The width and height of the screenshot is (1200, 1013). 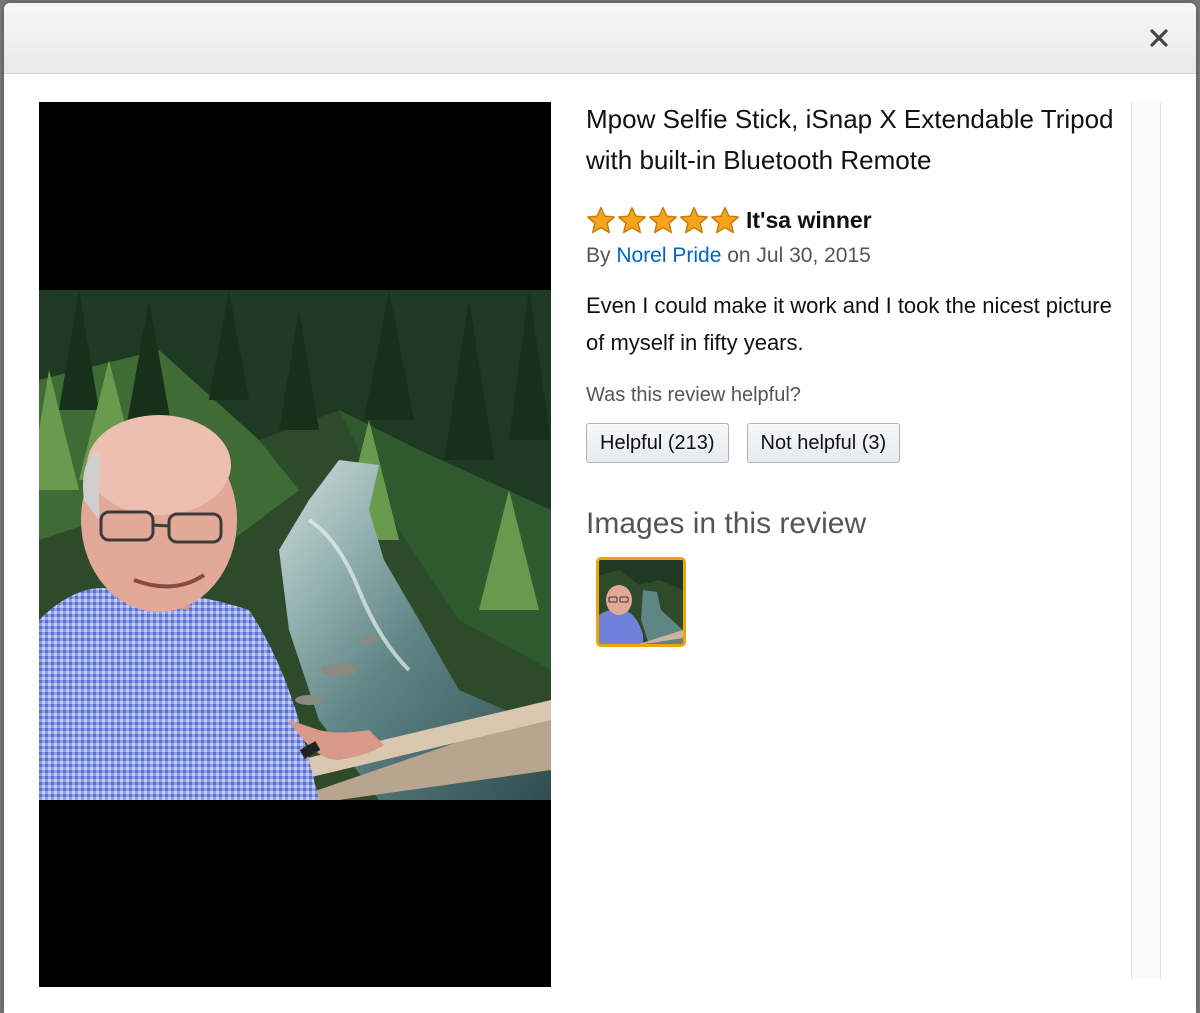 I want to click on images-heading: Images in this review, so click(x=726, y=523).